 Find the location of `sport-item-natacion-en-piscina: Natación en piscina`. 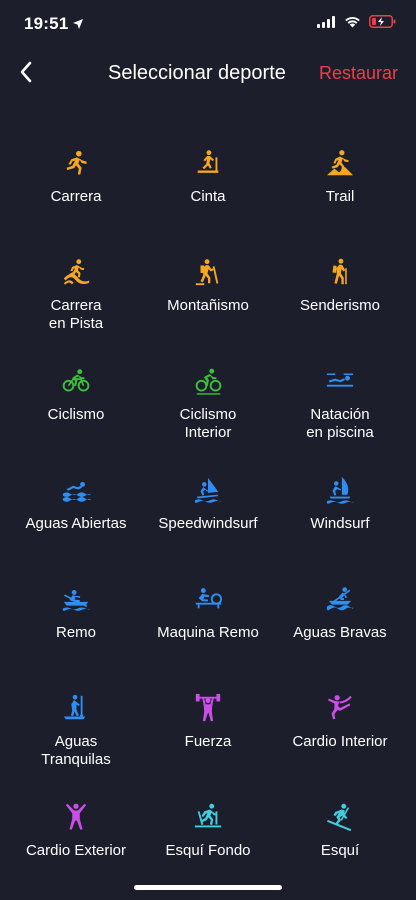

sport-item-natacion-en-piscina: Natación en piscina is located at coordinates (340, 400).